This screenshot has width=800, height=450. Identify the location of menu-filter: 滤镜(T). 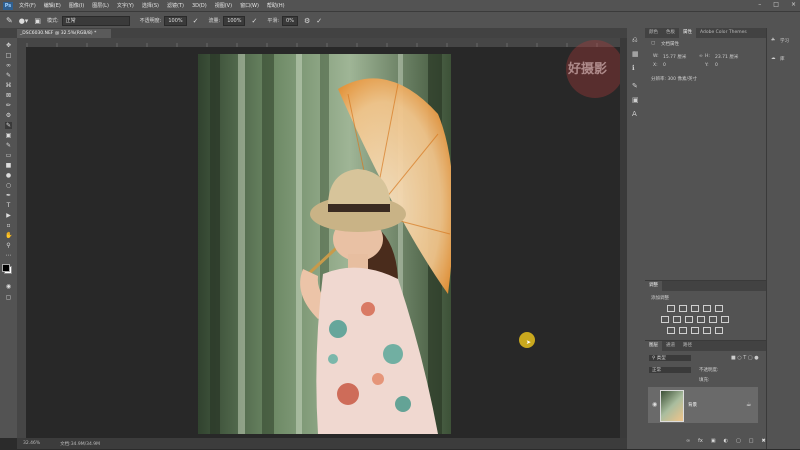
(175, 5).